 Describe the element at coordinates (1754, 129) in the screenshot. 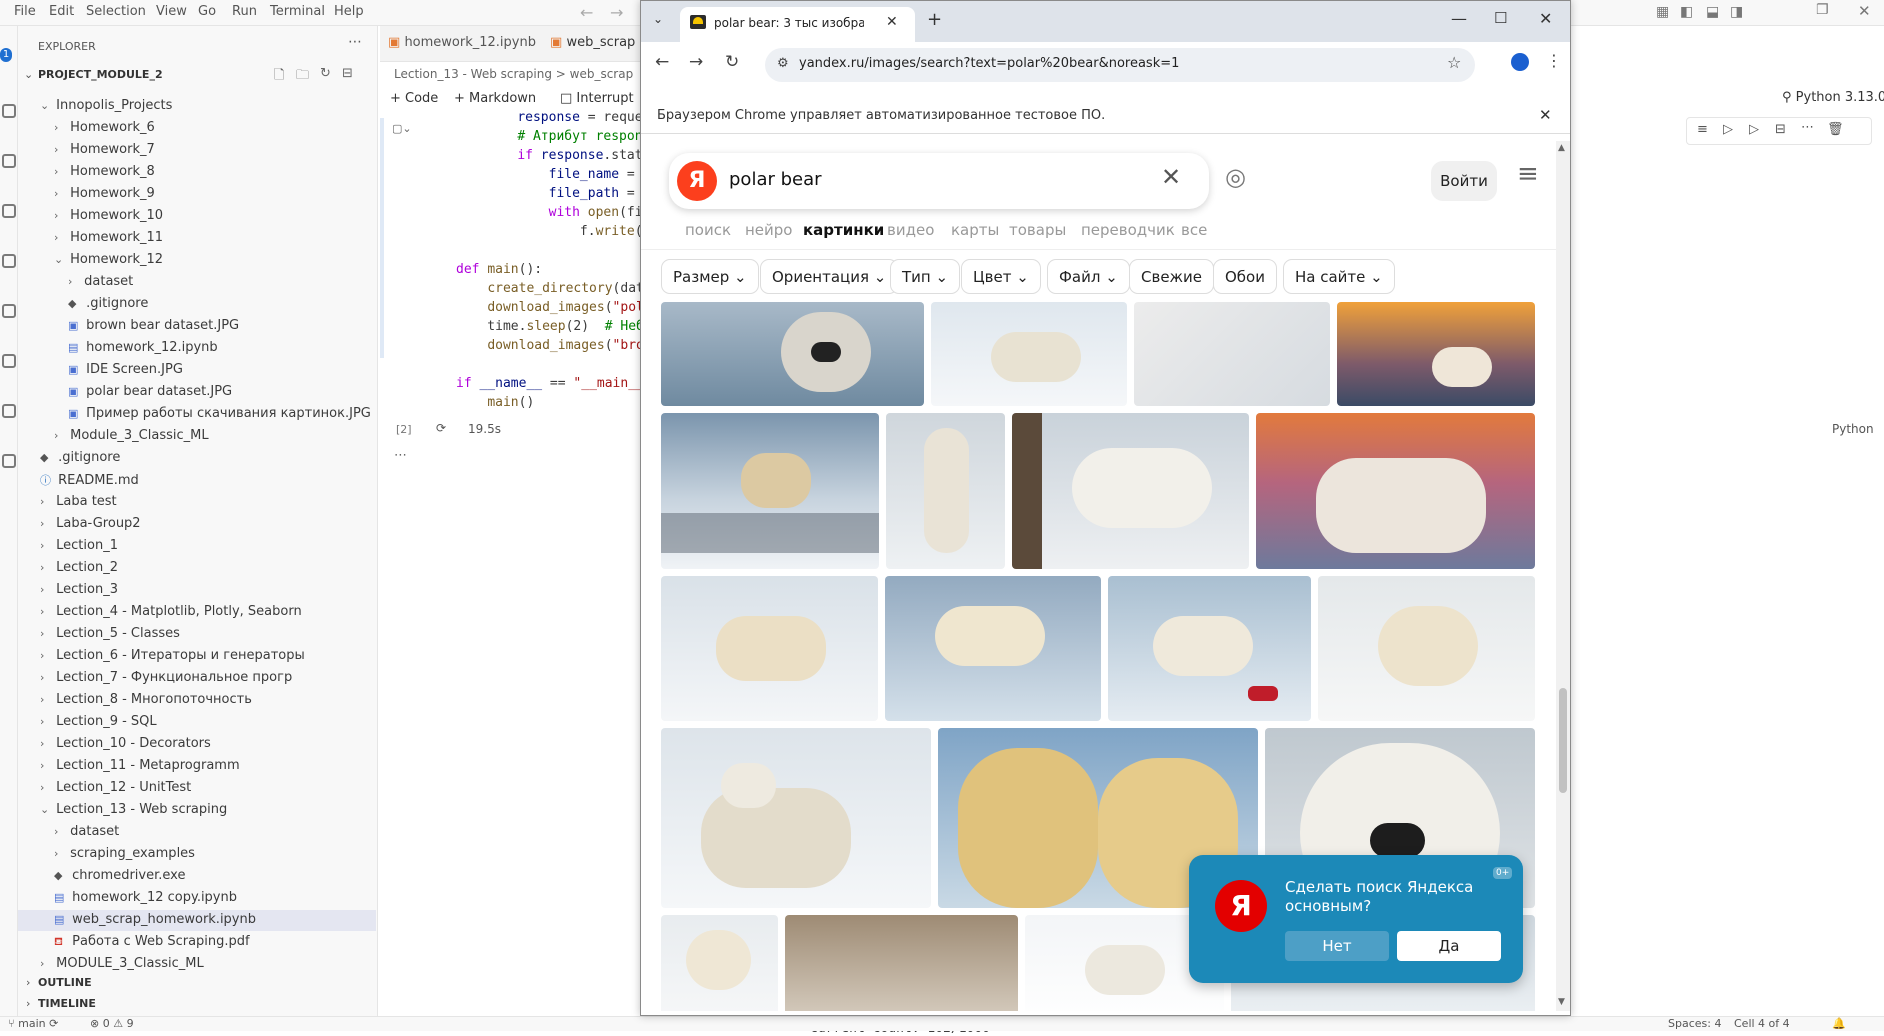

I see `execute-below-icon: ▷` at that location.